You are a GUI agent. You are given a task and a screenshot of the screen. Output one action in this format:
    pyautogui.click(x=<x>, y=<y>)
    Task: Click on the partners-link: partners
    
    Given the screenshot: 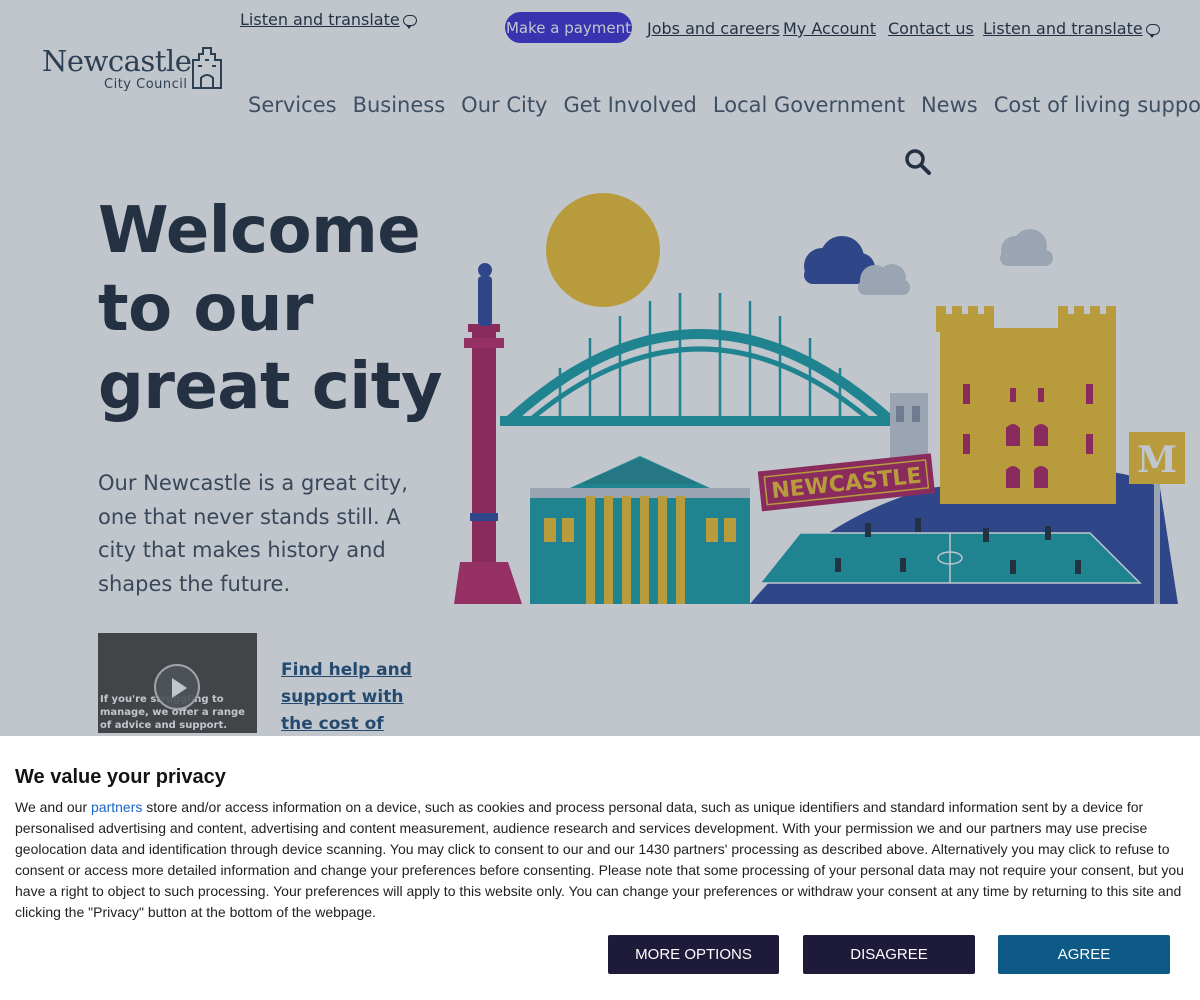 What is the action you would take?
    pyautogui.click(x=116, y=807)
    